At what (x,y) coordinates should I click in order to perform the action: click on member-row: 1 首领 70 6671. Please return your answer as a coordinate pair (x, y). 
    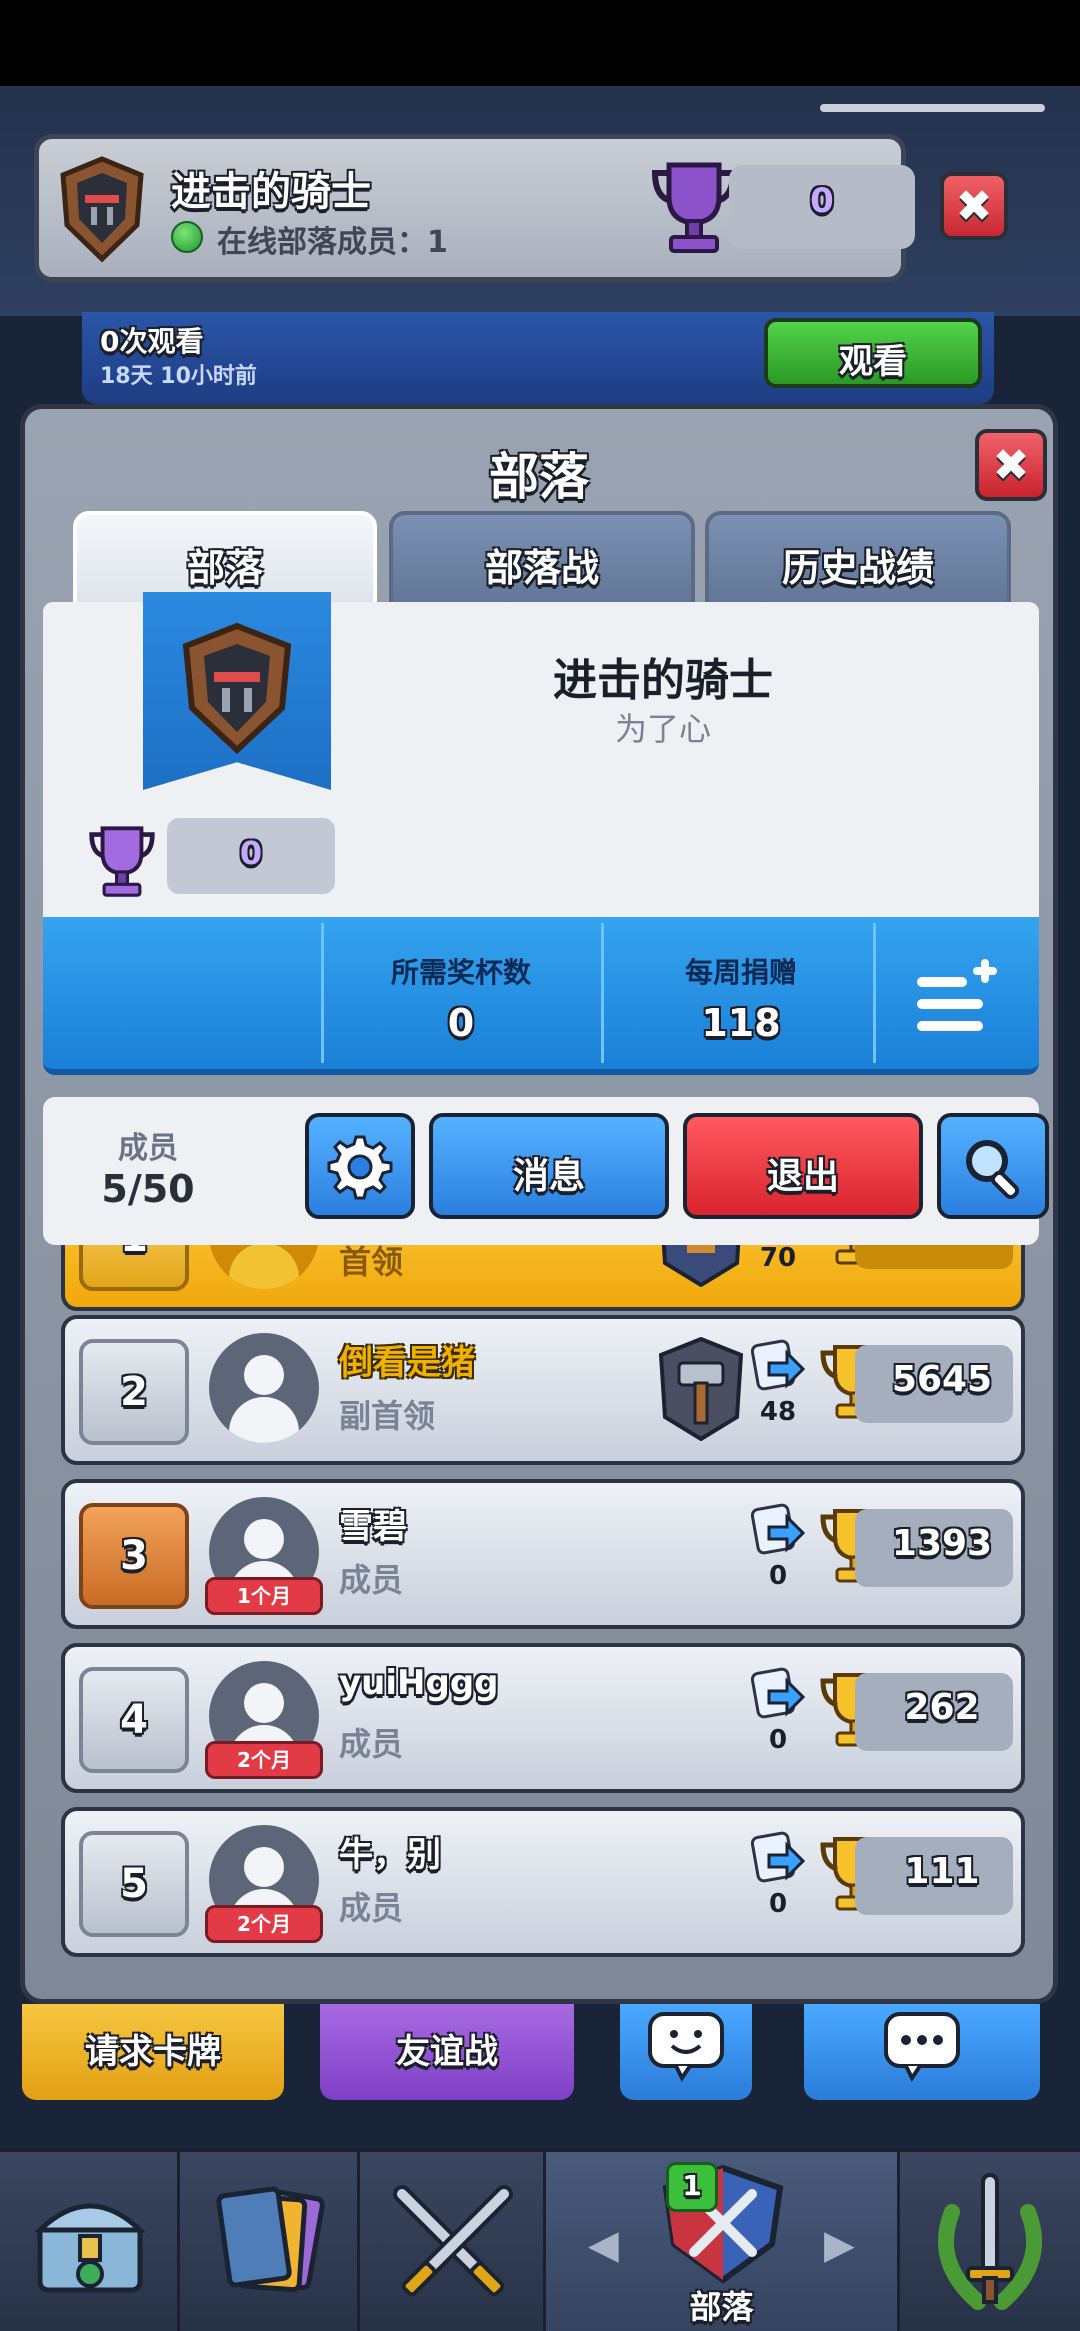
    Looking at the image, I should click on (543, 1278).